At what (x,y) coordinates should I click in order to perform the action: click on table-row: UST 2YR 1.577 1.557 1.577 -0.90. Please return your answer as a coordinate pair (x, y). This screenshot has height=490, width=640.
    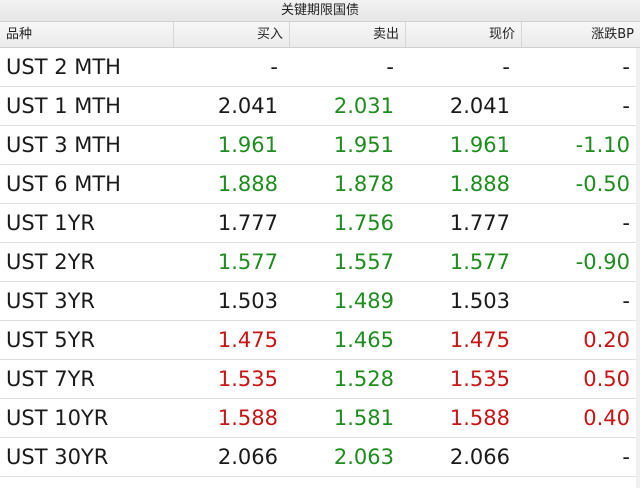
    Looking at the image, I should click on (320, 262).